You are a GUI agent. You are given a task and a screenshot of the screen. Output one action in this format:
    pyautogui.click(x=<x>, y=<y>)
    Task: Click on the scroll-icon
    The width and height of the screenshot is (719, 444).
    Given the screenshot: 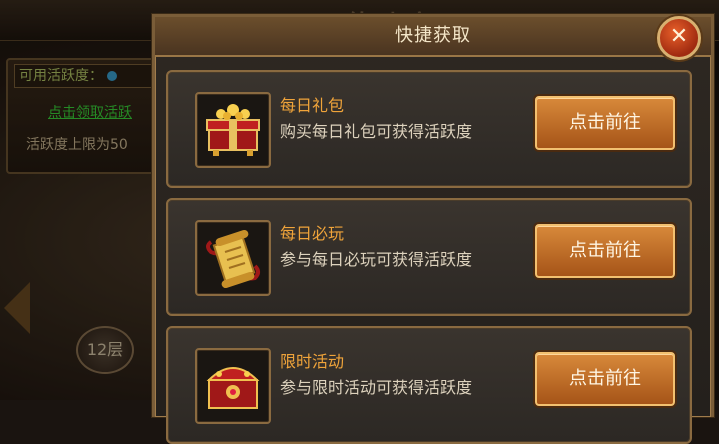 What is the action you would take?
    pyautogui.click(x=233, y=258)
    